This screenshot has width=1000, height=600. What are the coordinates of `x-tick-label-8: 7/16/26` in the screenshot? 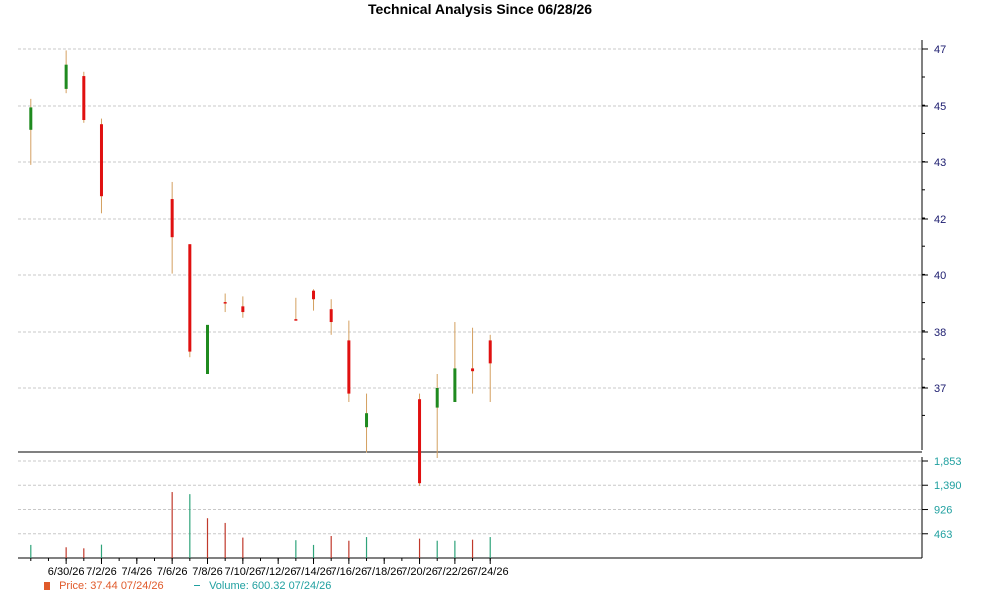 It's located at (349, 572).